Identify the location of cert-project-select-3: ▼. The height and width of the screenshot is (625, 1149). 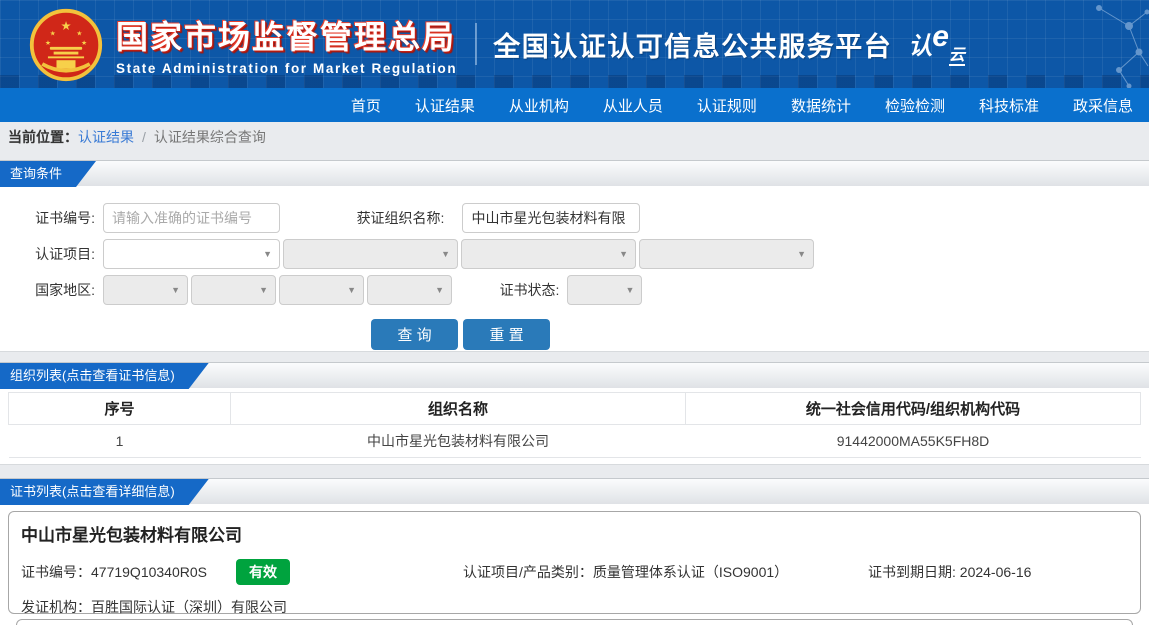
(548, 254).